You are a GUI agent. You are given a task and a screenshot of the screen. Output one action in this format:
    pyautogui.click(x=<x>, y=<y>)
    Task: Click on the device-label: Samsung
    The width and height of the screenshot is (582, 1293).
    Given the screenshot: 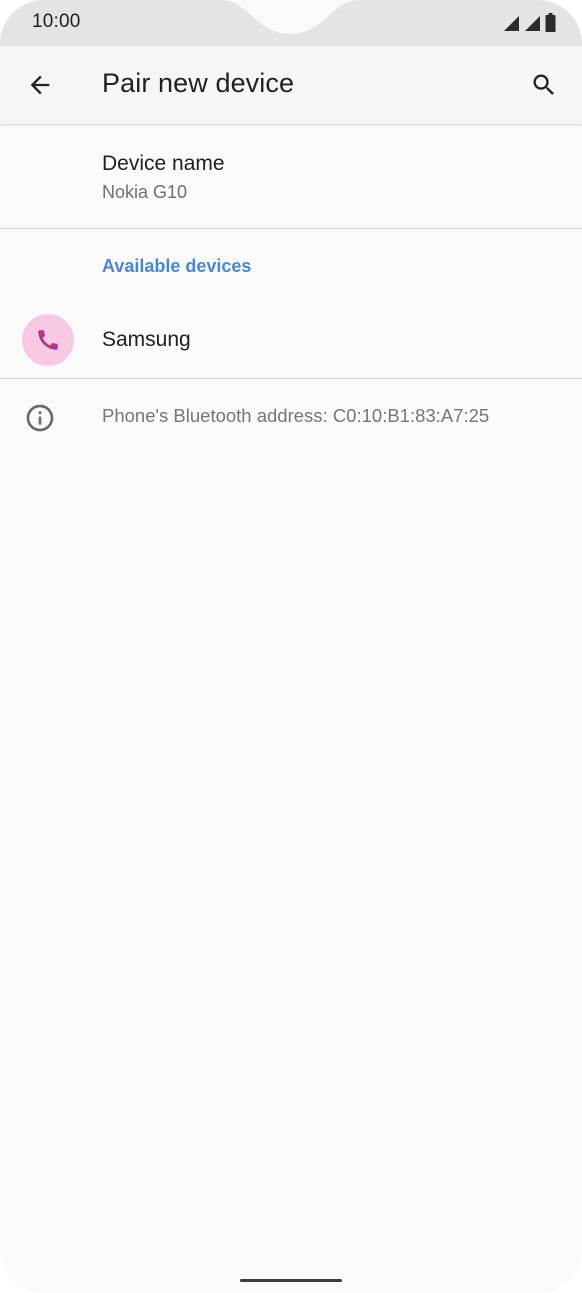 What is the action you would take?
    pyautogui.click(x=146, y=339)
    